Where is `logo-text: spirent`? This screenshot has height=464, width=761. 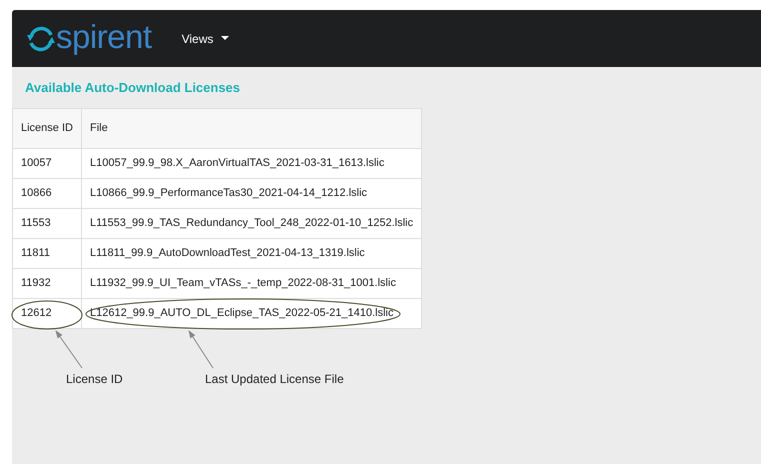 logo-text: spirent is located at coordinates (104, 36).